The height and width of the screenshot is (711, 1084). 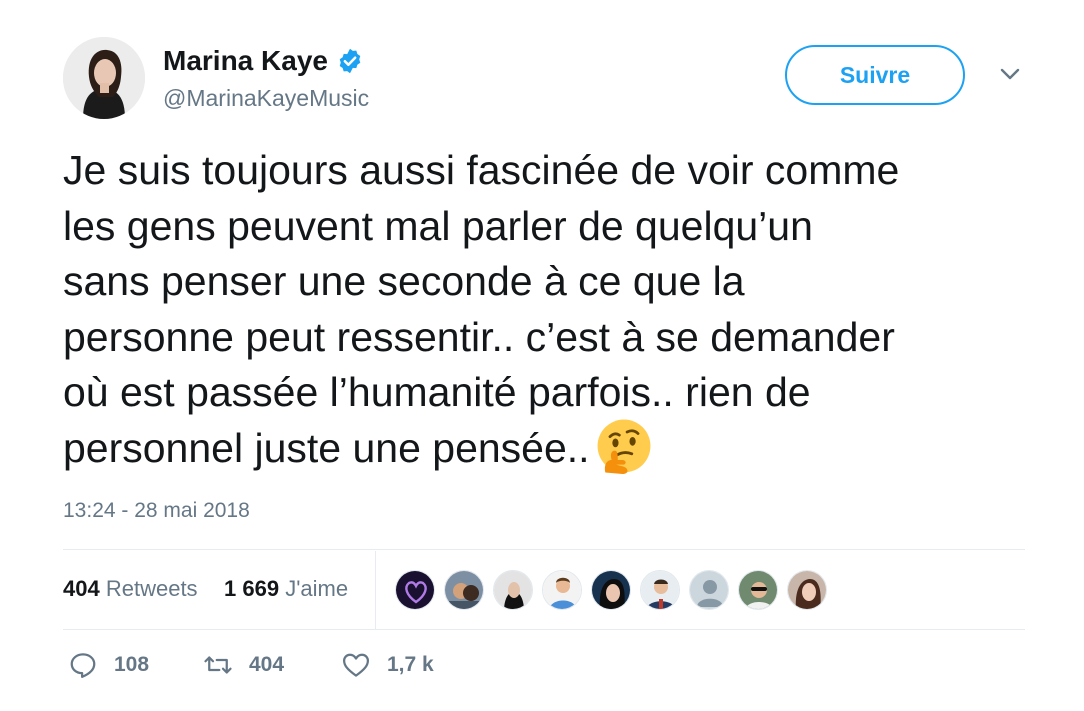 What do you see at coordinates (266, 98) in the screenshot?
I see `user-handle: @MarinaKayeMusic` at bounding box center [266, 98].